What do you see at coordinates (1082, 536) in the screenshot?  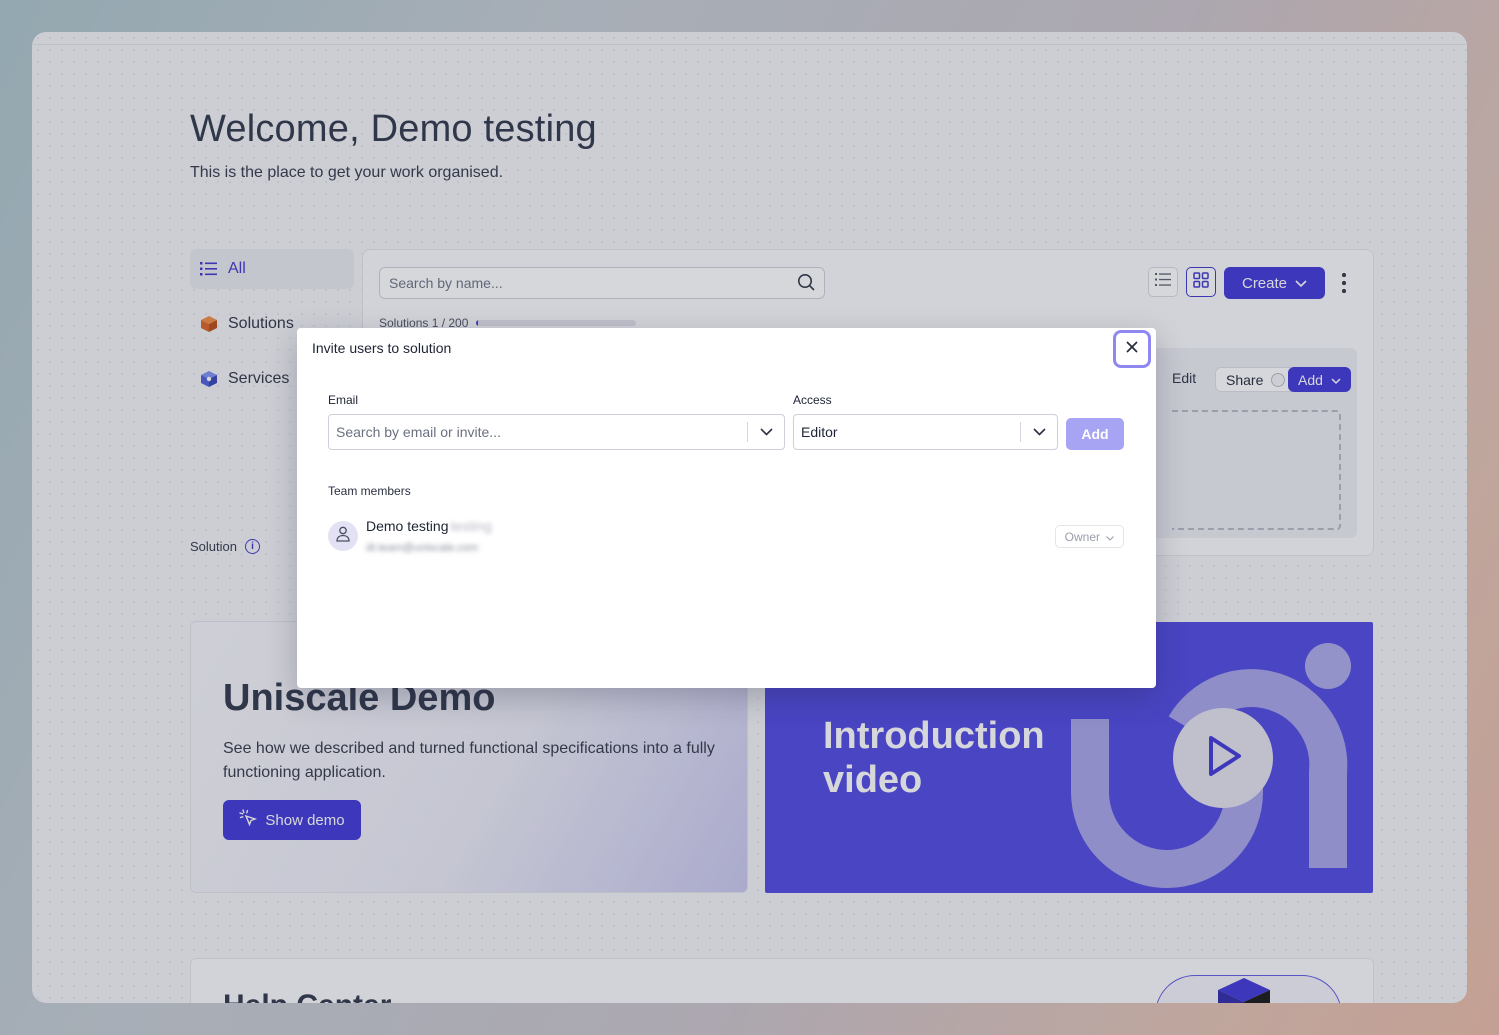 I see `role-value: Owner` at bounding box center [1082, 536].